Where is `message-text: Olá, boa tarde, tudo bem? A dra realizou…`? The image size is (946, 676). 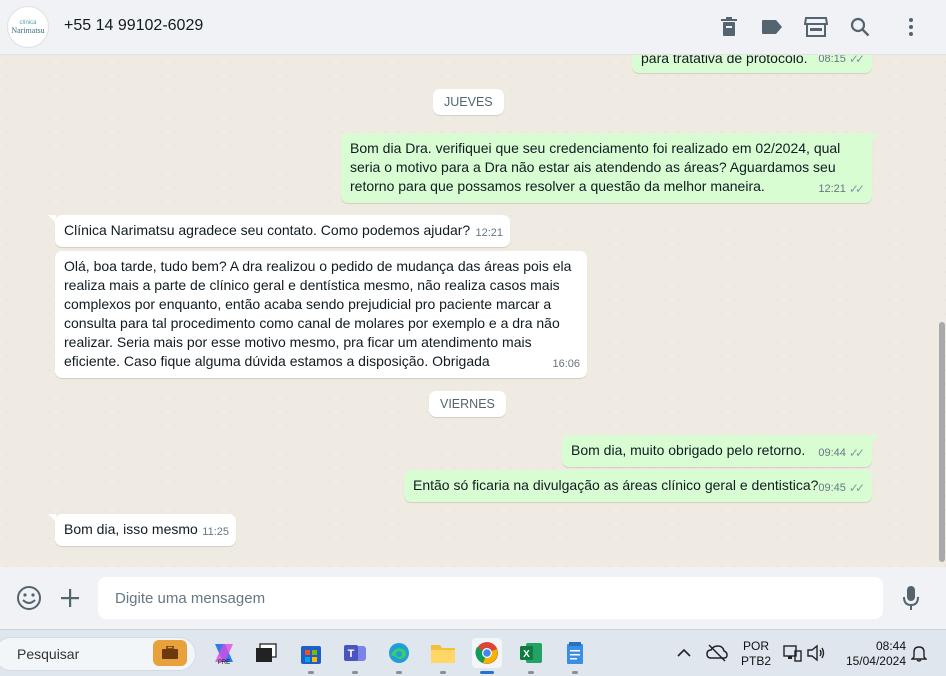
message-text: Olá, boa tarde, tudo bem? A dra realizou… is located at coordinates (318, 313).